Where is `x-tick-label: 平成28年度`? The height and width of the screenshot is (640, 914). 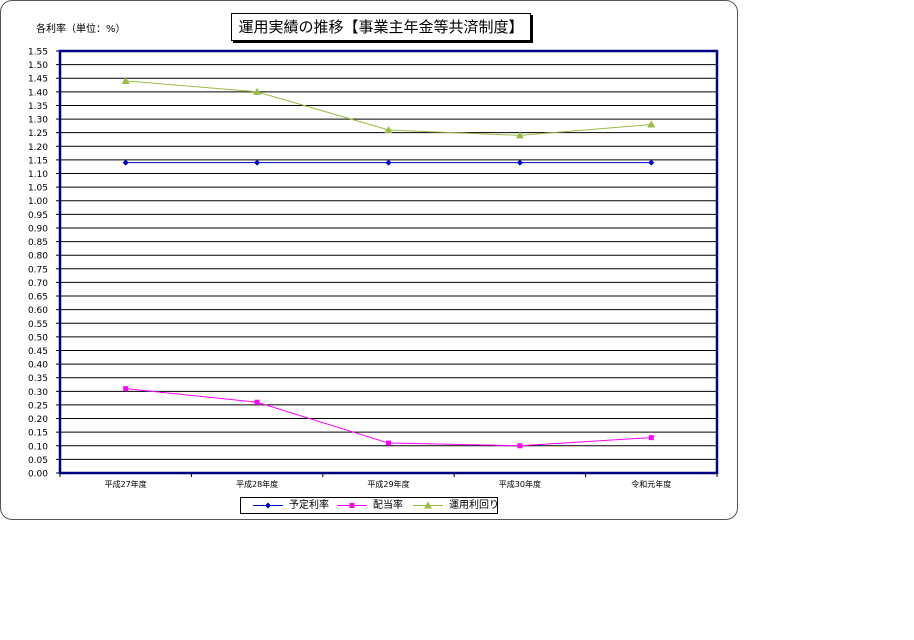
x-tick-label: 平成28年度 is located at coordinates (257, 484).